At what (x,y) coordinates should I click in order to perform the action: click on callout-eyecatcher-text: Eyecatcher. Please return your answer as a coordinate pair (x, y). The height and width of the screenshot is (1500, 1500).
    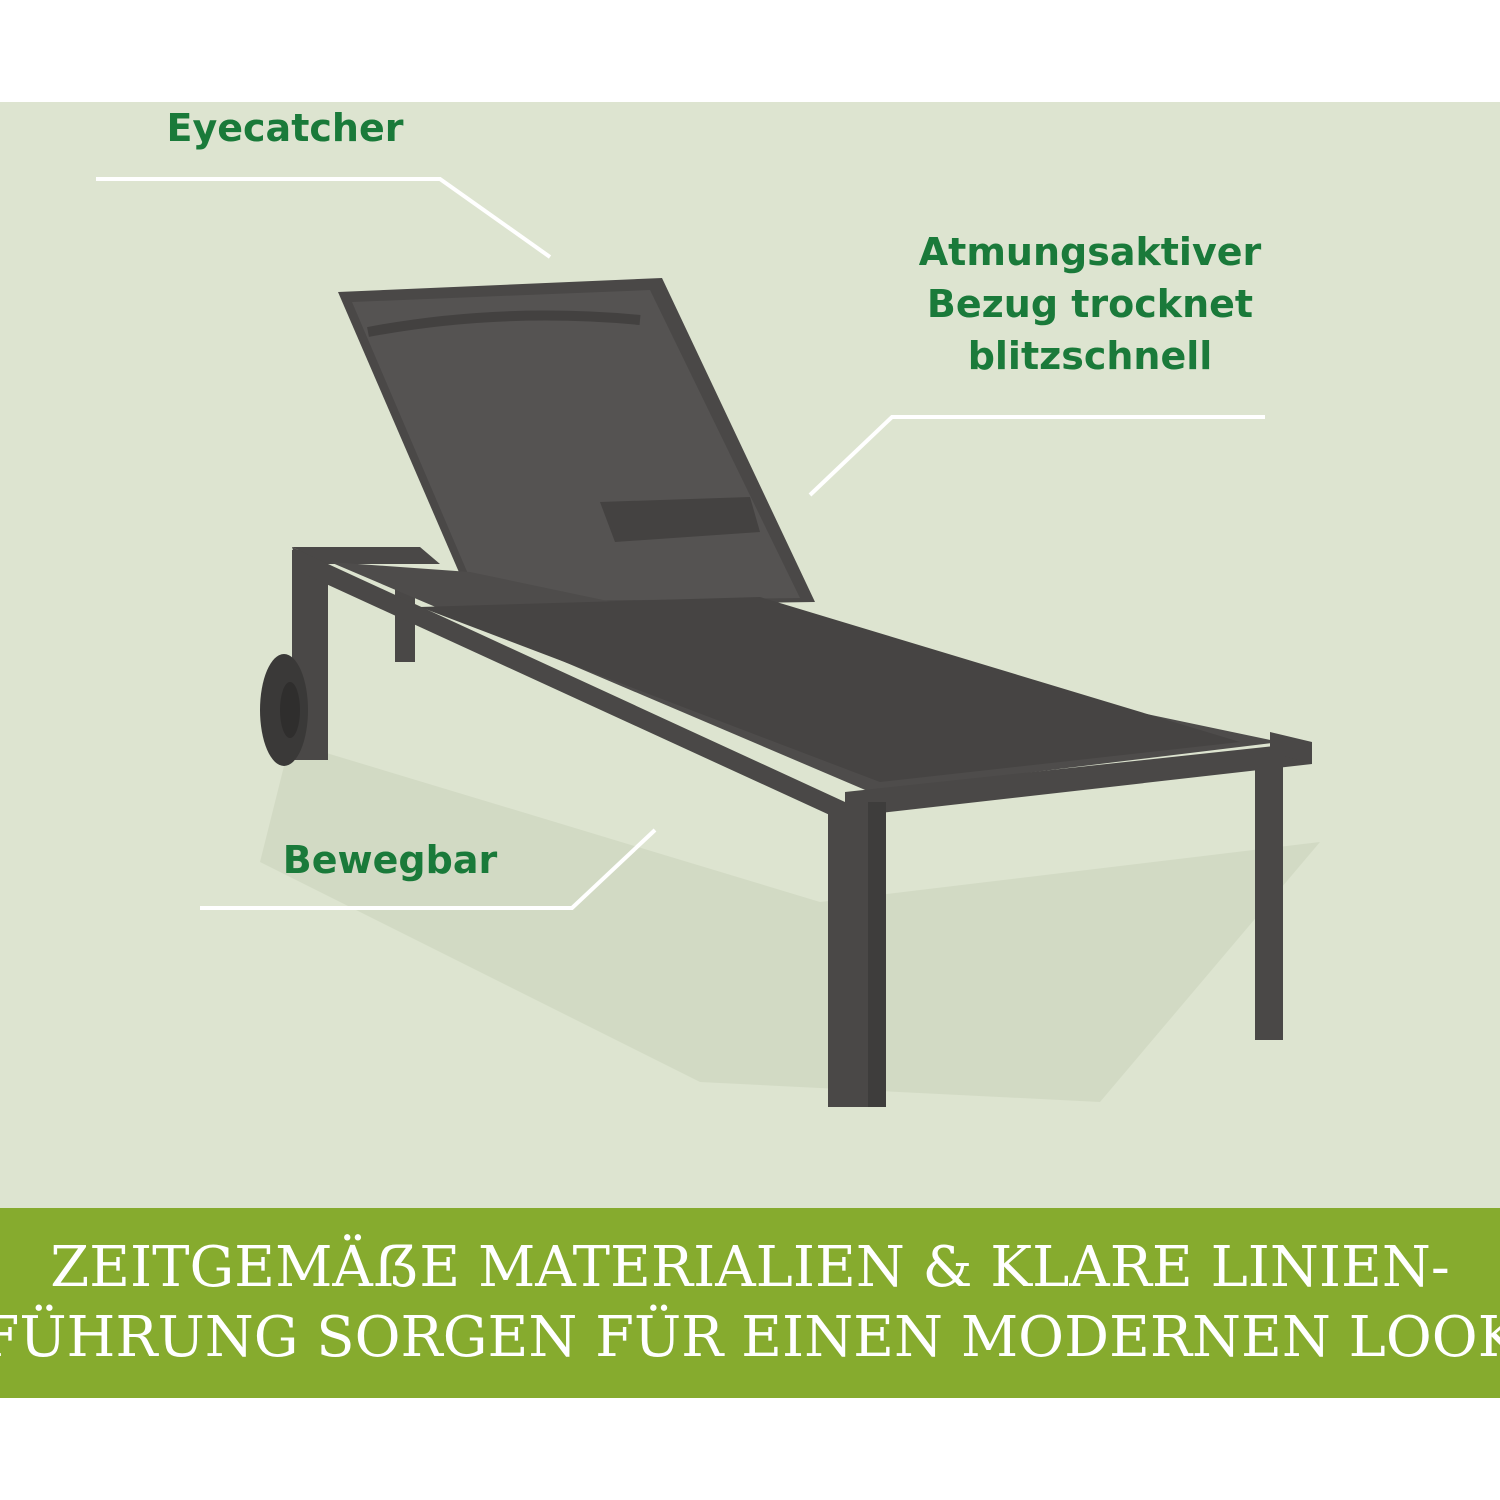
    Looking at the image, I should click on (285, 128).